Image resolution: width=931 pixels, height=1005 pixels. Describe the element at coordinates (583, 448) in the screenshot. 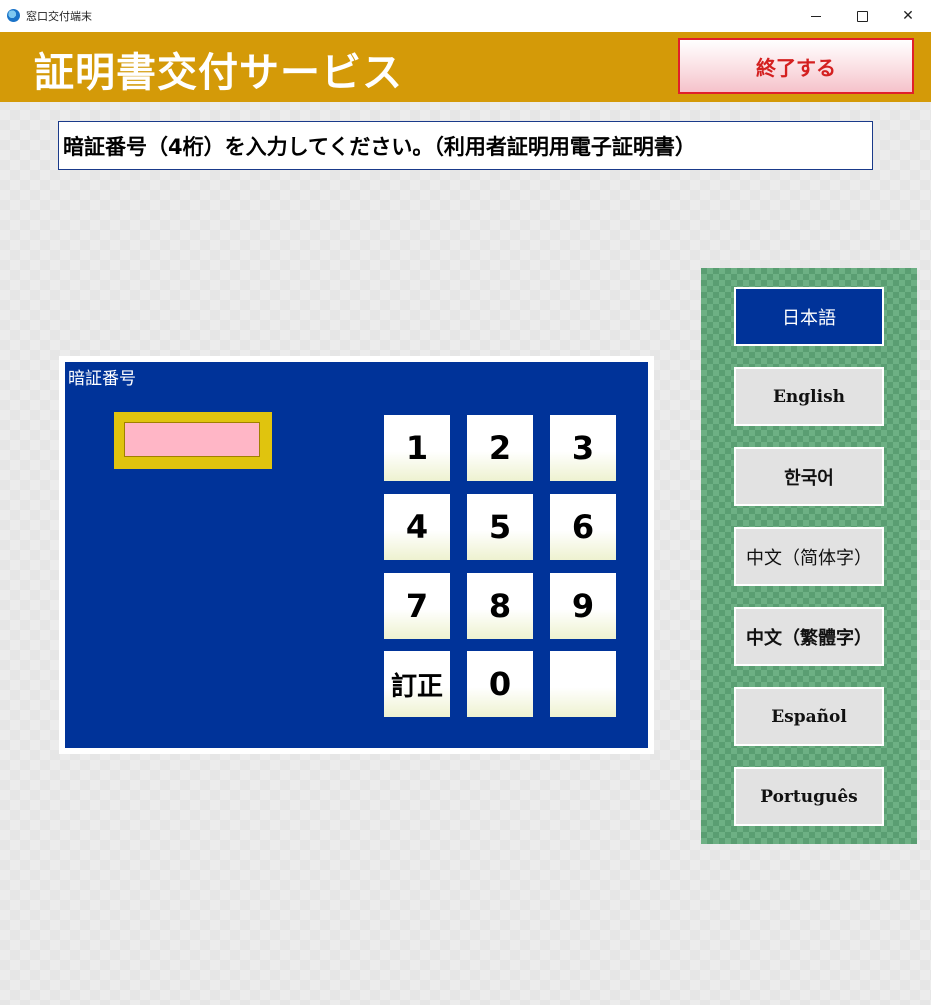

I see `key-3: 3` at that location.